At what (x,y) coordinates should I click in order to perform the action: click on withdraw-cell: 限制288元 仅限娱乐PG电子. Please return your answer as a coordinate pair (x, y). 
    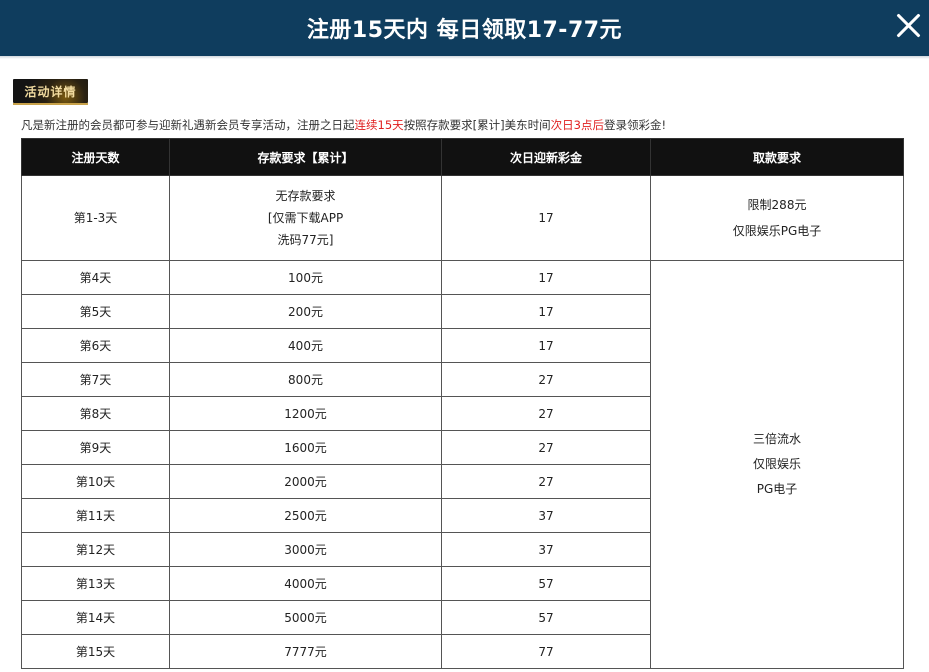
    Looking at the image, I should click on (777, 218).